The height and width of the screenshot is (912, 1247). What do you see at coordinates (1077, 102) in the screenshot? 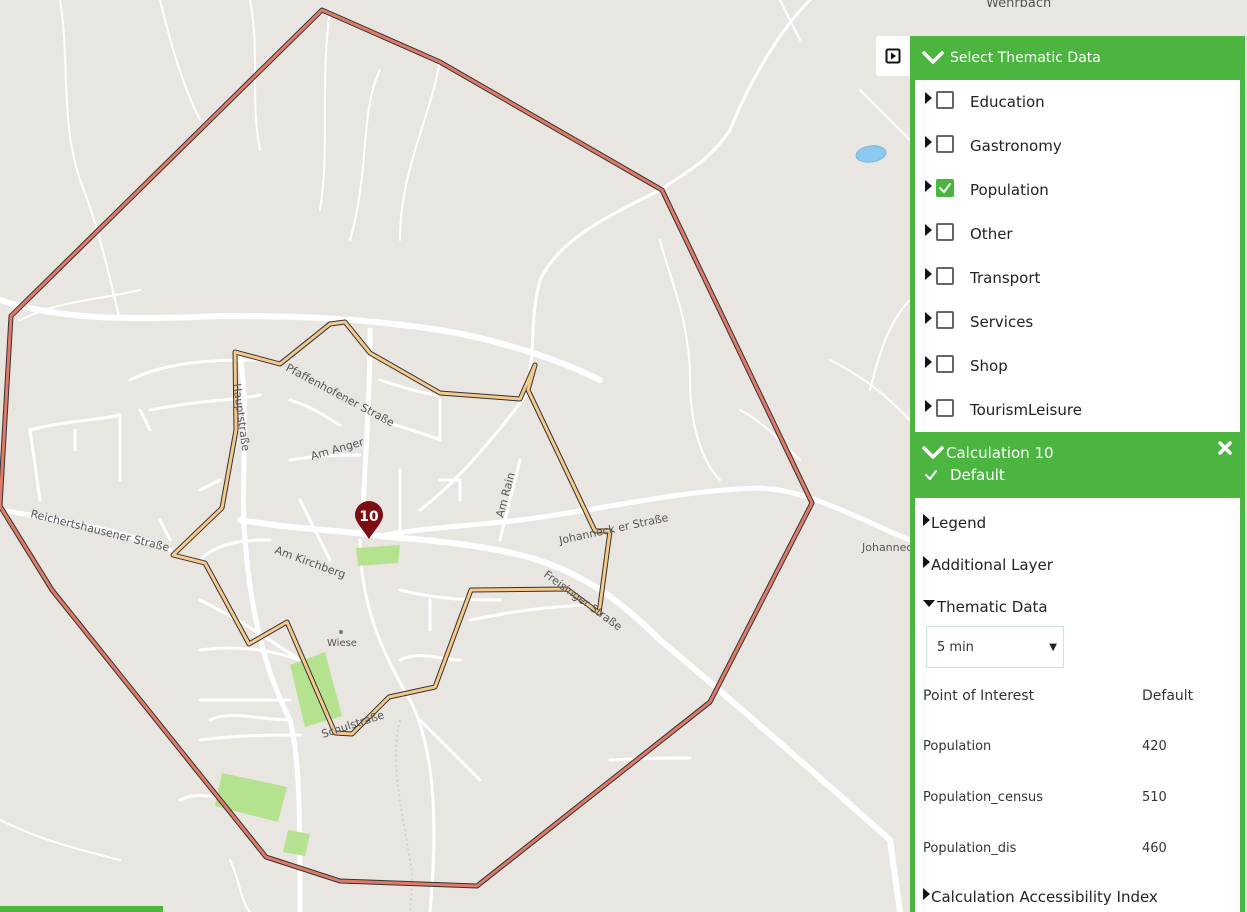
I see `thematic-item-education: Education` at bounding box center [1077, 102].